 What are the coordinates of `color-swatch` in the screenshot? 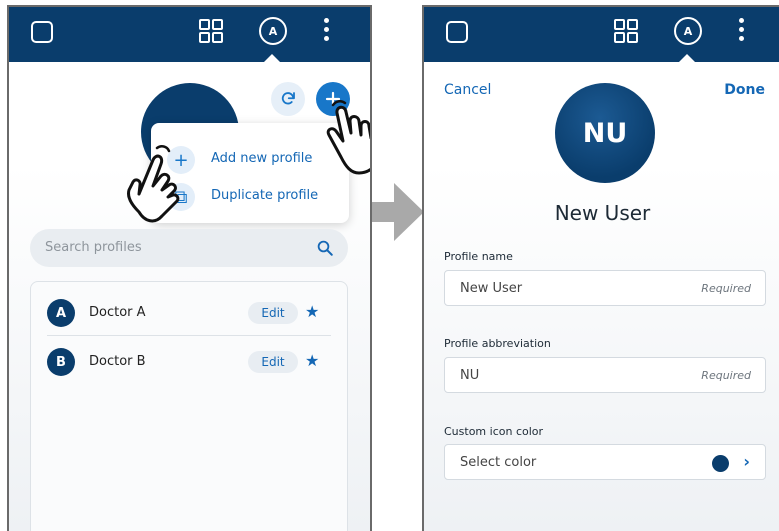 It's located at (720, 463).